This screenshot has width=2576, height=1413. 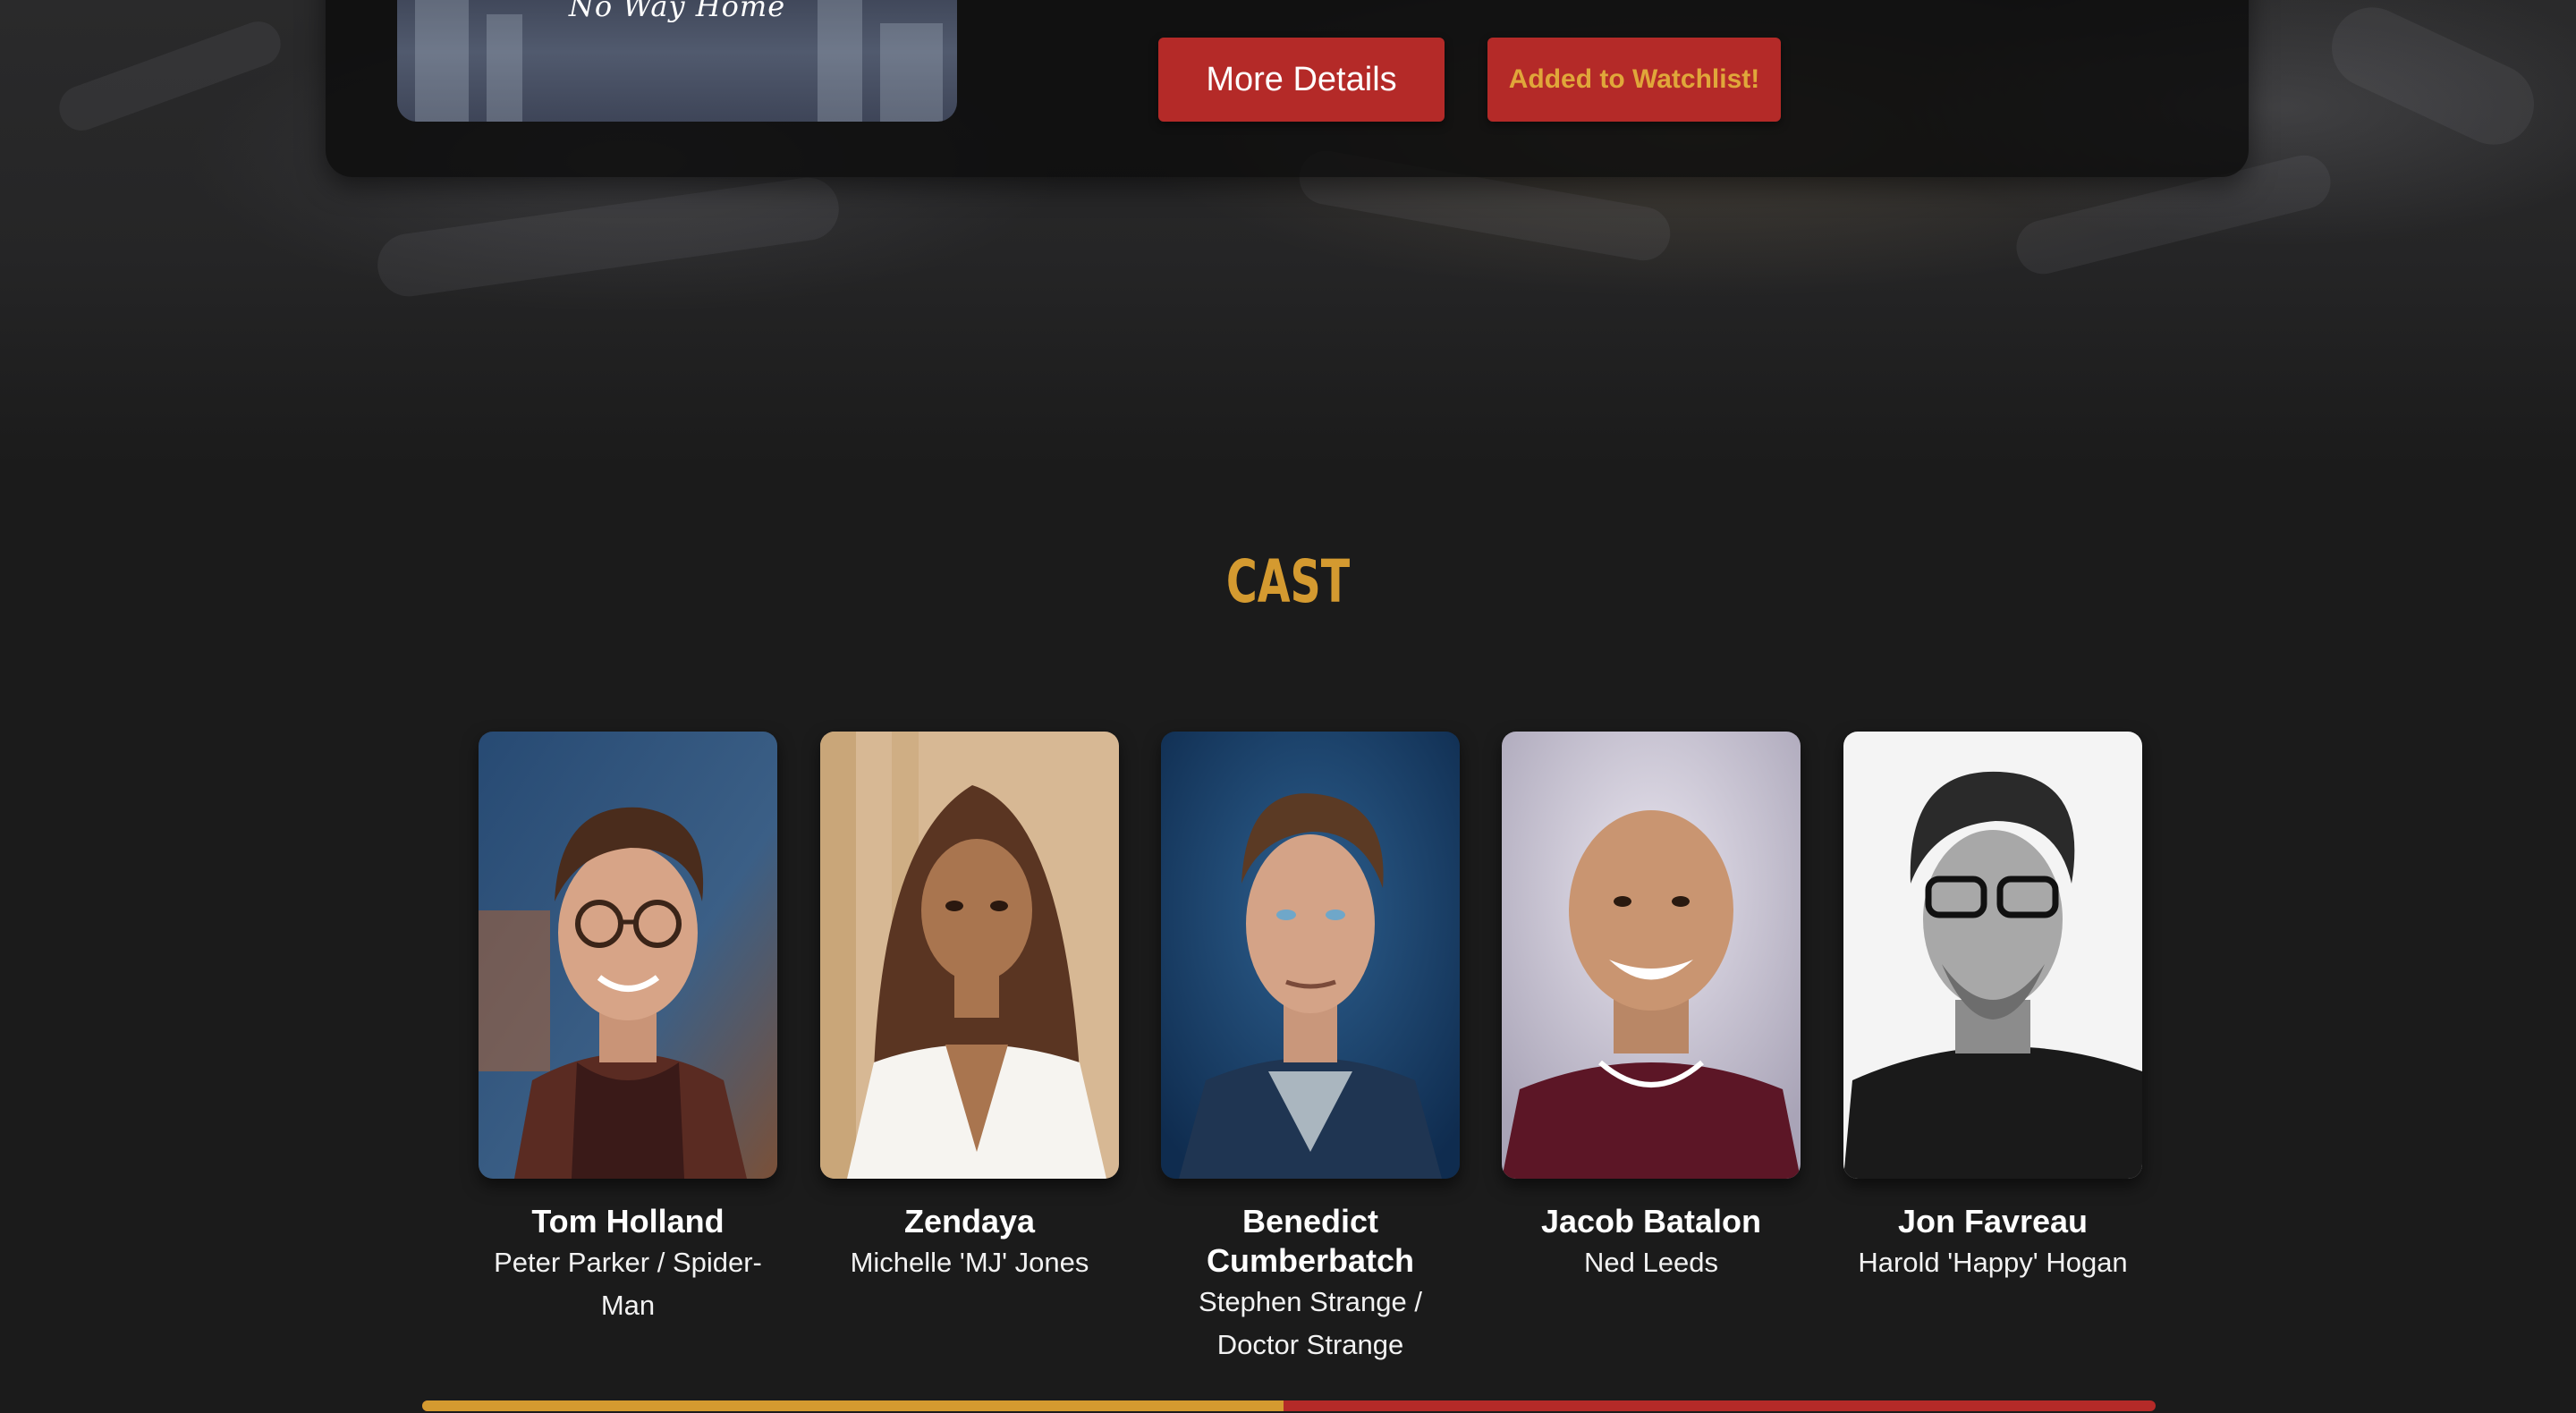 What do you see at coordinates (628, 1284) in the screenshot?
I see `cast-role: Peter Parker / Spider-Man` at bounding box center [628, 1284].